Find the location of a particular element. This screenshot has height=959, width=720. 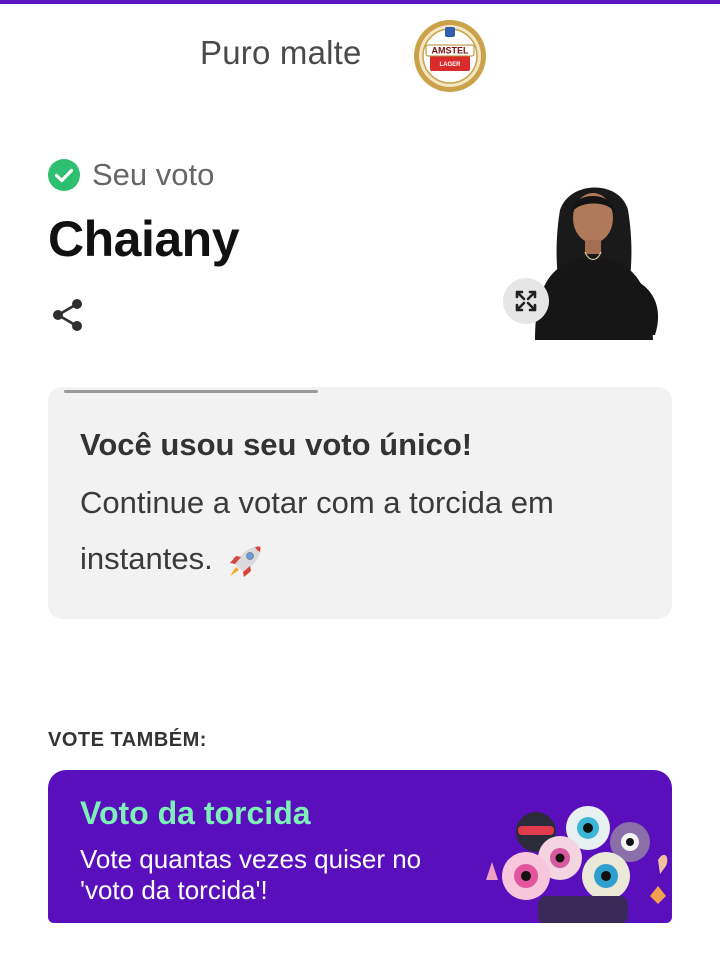

countdown-progress-bar is located at coordinates (191, 391).